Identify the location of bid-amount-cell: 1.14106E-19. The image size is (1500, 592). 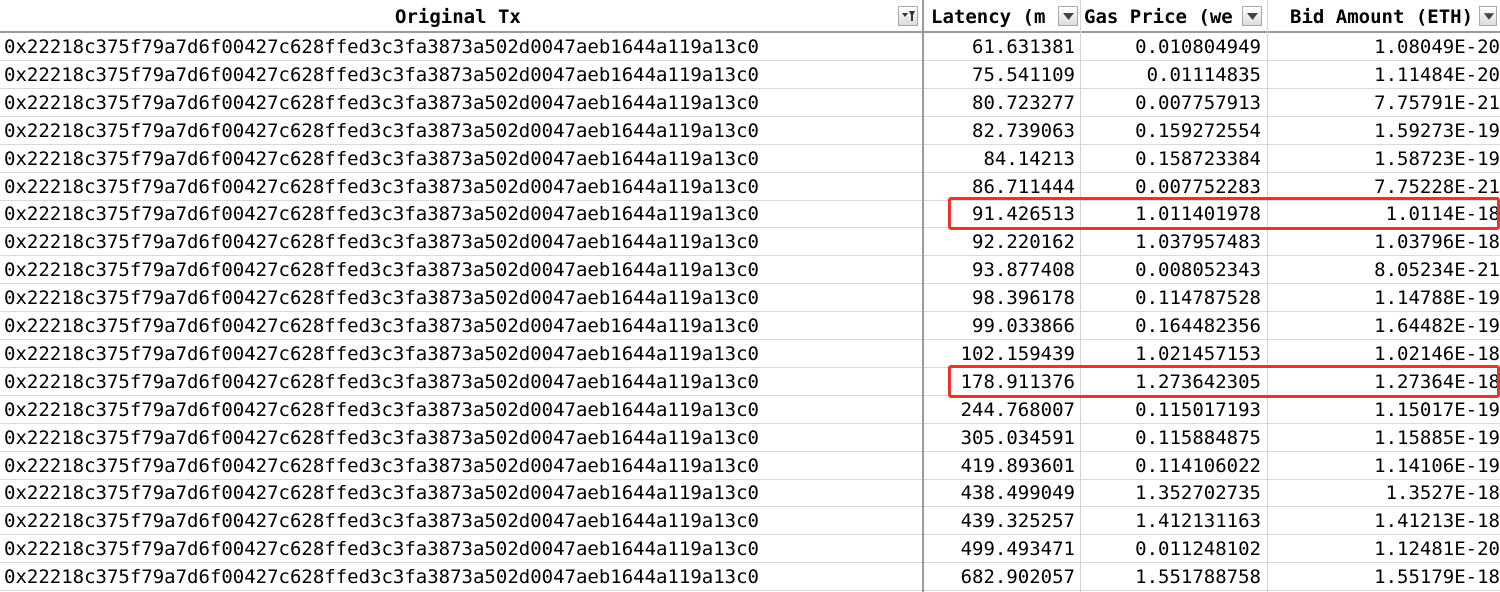
(1384, 465).